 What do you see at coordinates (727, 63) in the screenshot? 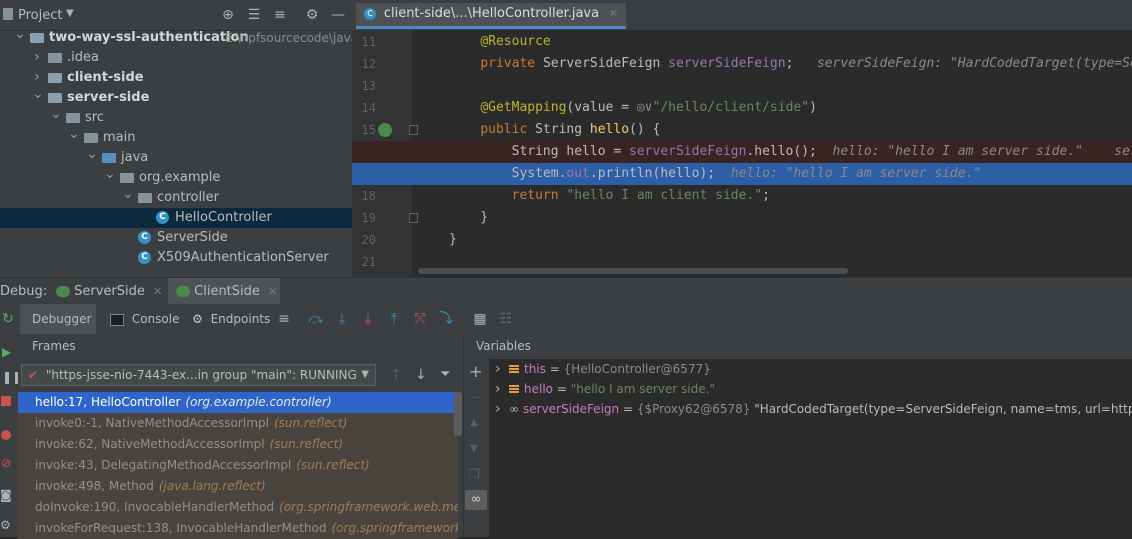
I see `code-token: serverSideFeign` at bounding box center [727, 63].